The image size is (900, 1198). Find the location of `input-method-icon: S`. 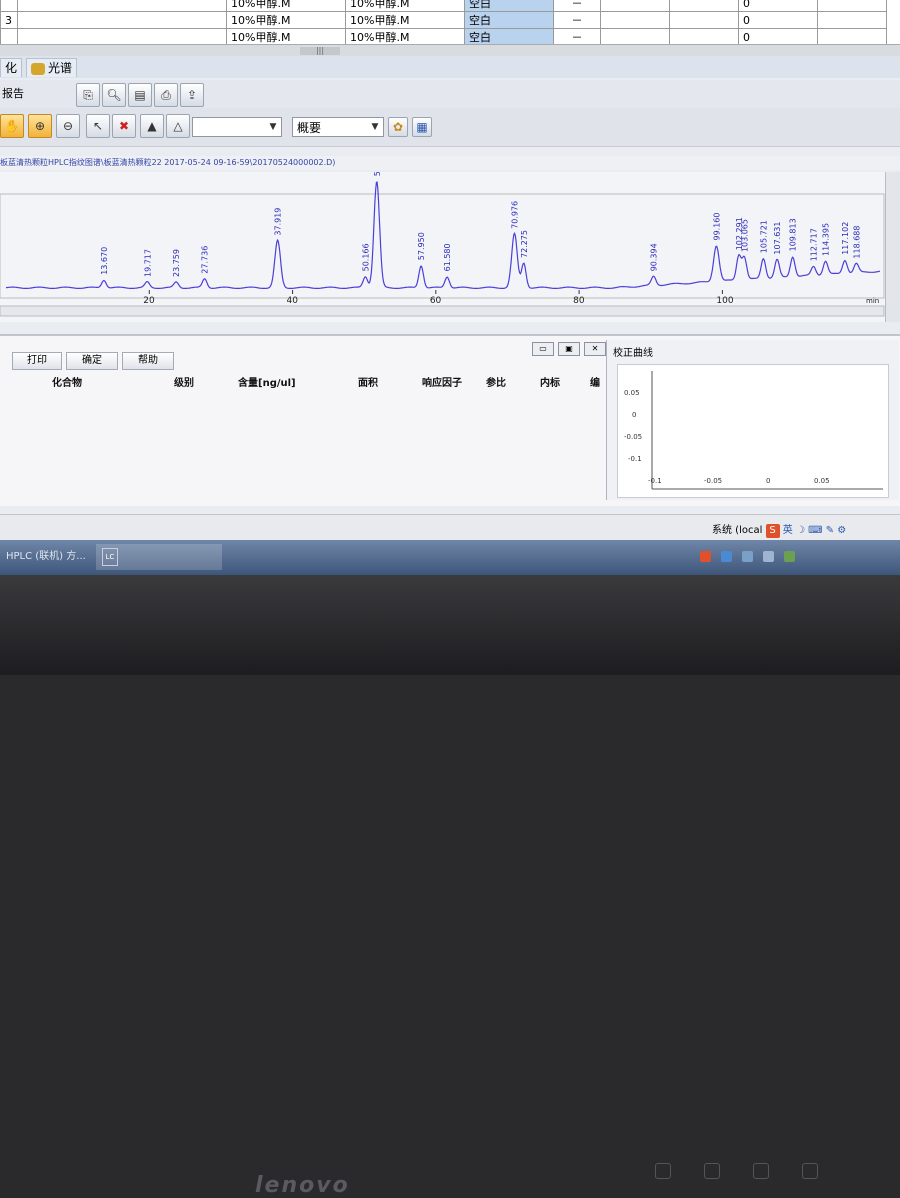

input-method-icon: S is located at coordinates (772, 531).